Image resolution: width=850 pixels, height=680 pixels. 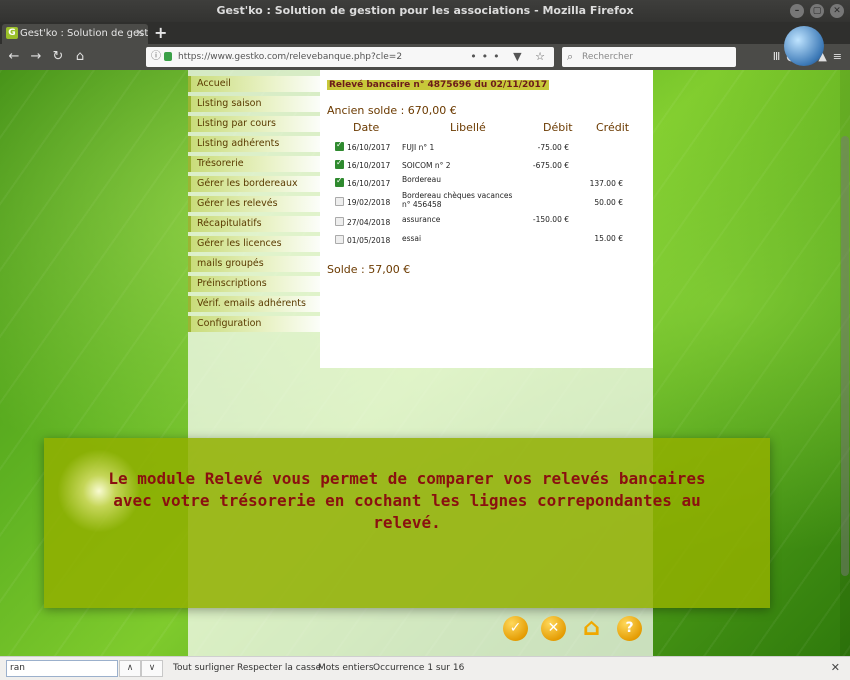 I want to click on menu-item-licences: Gérer les licences, so click(x=254, y=244).